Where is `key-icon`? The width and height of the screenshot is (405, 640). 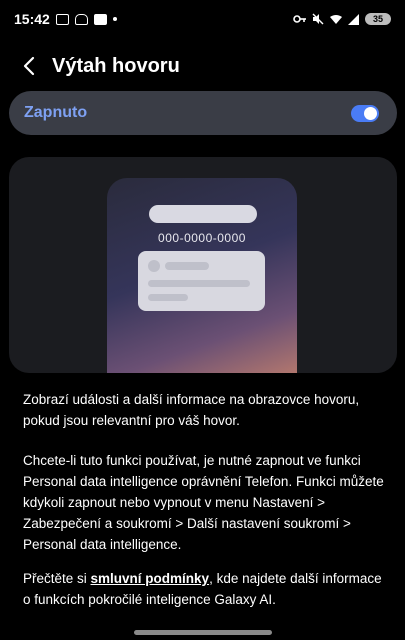
key-icon is located at coordinates (299, 19).